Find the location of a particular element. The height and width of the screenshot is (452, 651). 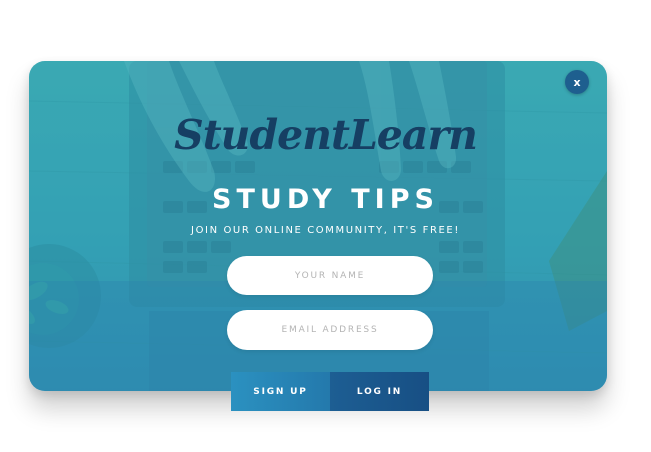

close-button: x is located at coordinates (577, 82).